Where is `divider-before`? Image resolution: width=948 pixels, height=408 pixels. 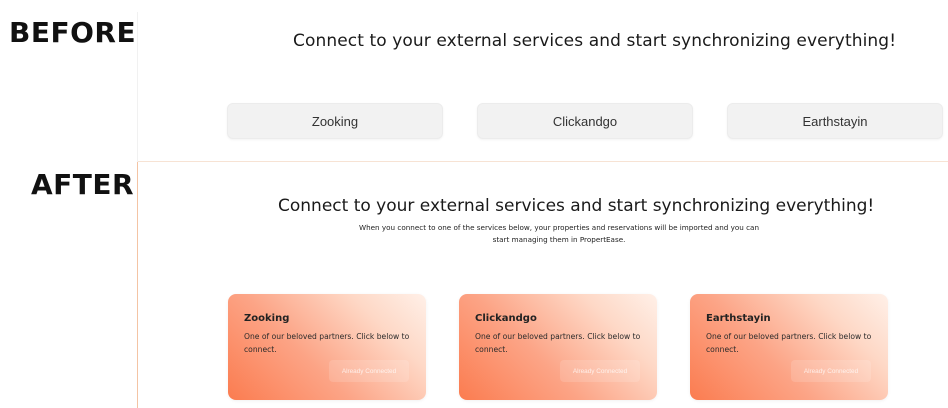
divider-before is located at coordinates (137, 87).